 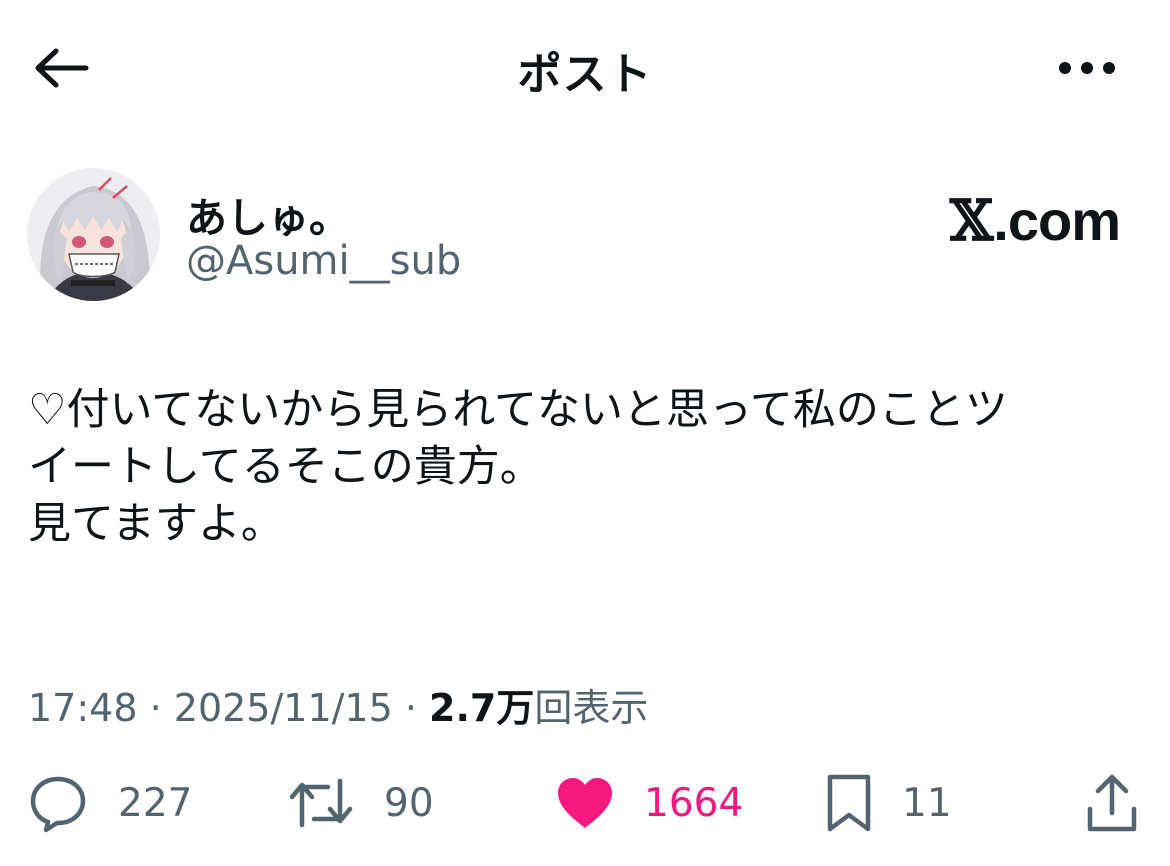 What do you see at coordinates (694, 803) in the screenshot?
I see `like-count: 1664` at bounding box center [694, 803].